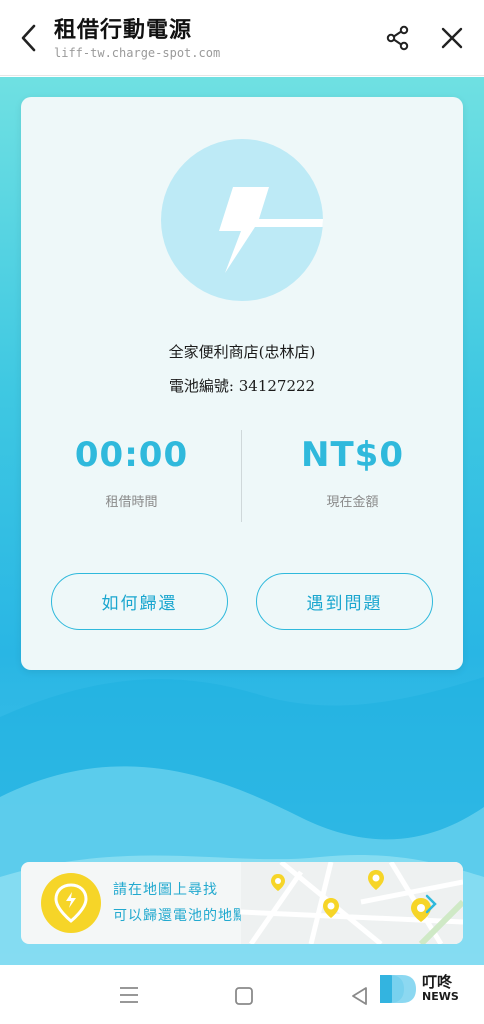 The image size is (484, 1024). What do you see at coordinates (242, 38) in the screenshot?
I see `top-bar: 租借行動電源 liff-tw.charge-spot.com` at bounding box center [242, 38].